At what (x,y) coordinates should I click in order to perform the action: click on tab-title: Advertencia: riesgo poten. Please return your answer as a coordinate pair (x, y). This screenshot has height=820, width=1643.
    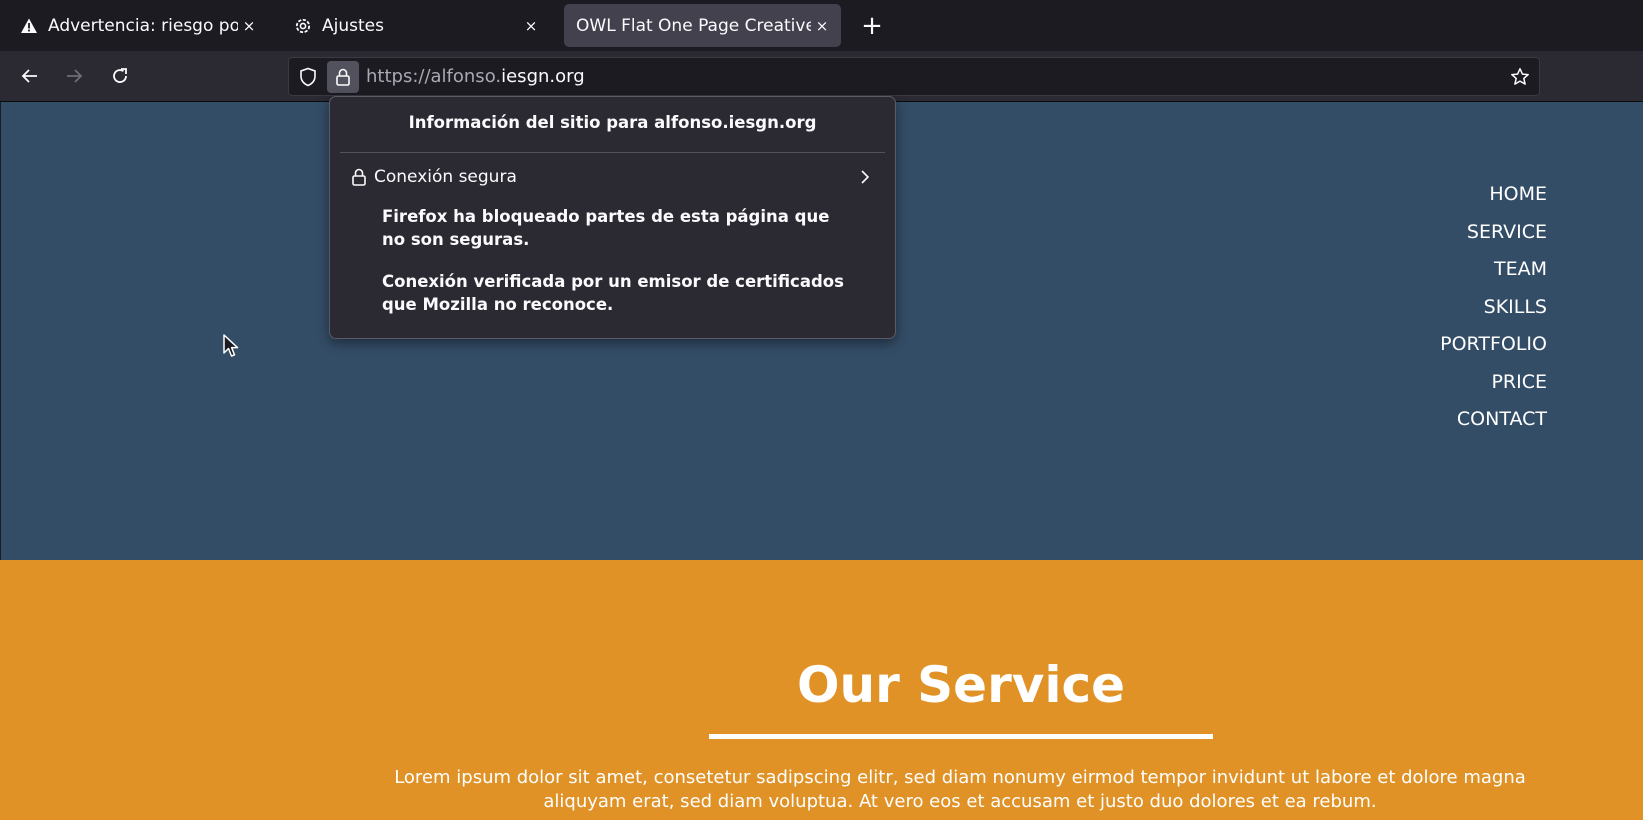
    Looking at the image, I should click on (143, 25).